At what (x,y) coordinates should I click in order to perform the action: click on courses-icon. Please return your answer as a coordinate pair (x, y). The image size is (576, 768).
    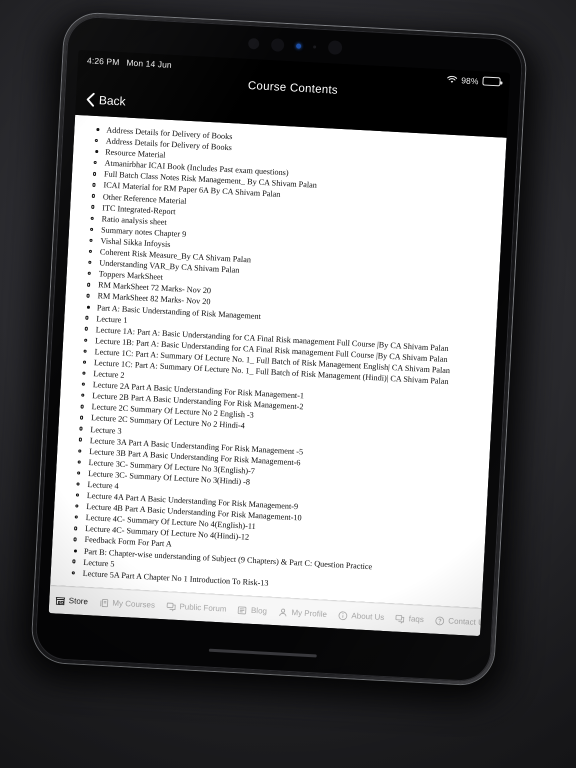
    Looking at the image, I should click on (104, 602).